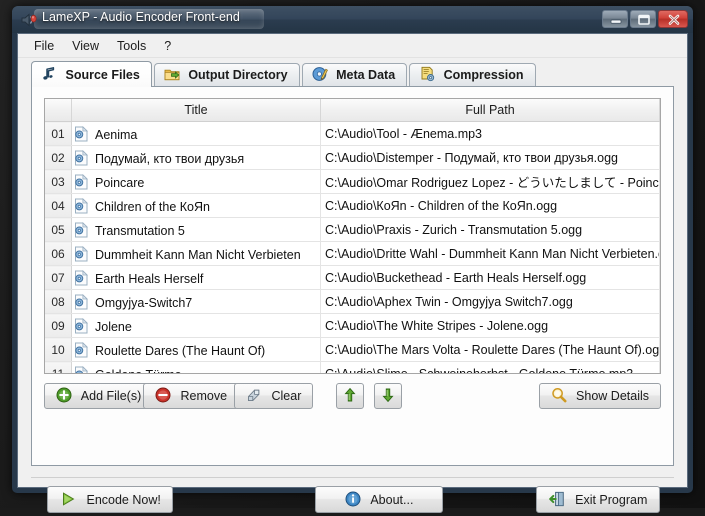 Image resolution: width=705 pixels, height=516 pixels. What do you see at coordinates (320, 74) in the screenshot?
I see `disc-pencil-icon` at bounding box center [320, 74].